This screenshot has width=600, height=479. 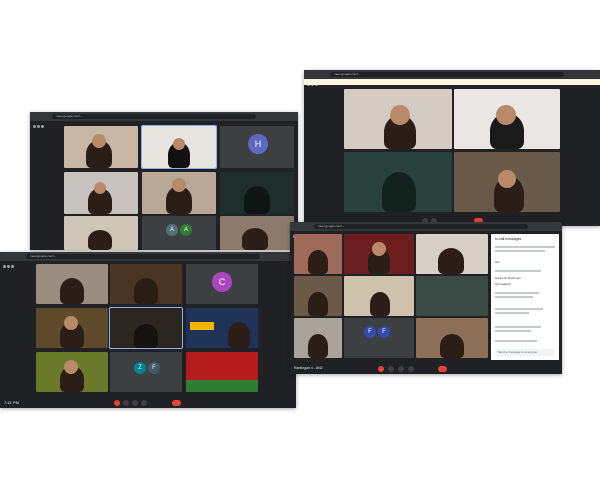 I want to click on avatar: C, so click(x=222, y=282).